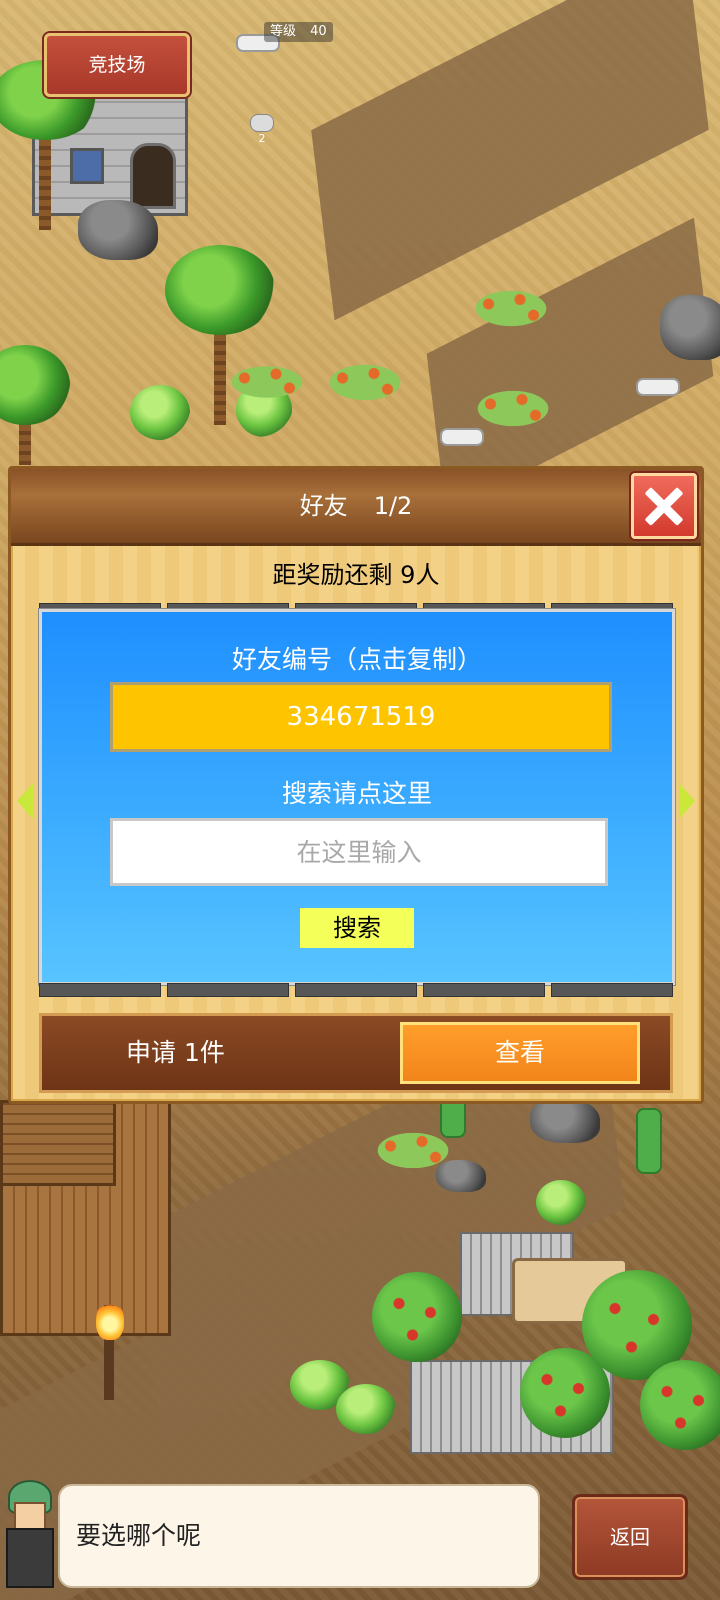 The width and height of the screenshot is (720, 1600). What do you see at coordinates (687, 801) in the screenshot?
I see `page-right-arrow-icon` at bounding box center [687, 801].